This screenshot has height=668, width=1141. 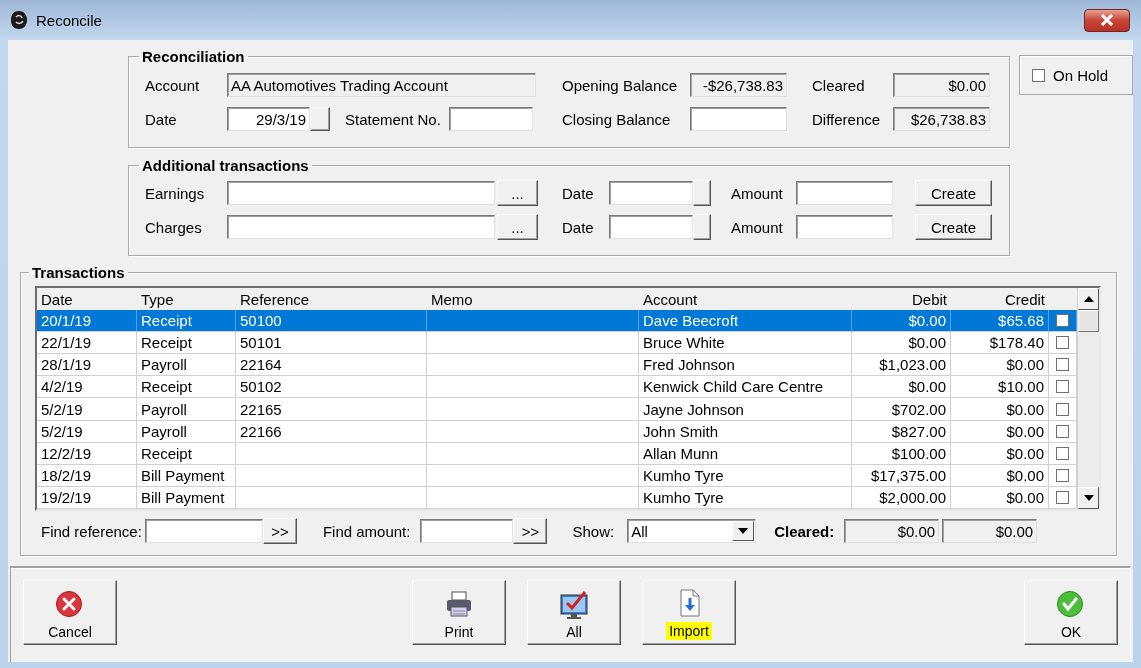 I want to click on table-cell: $65.68, so click(x=1000, y=321).